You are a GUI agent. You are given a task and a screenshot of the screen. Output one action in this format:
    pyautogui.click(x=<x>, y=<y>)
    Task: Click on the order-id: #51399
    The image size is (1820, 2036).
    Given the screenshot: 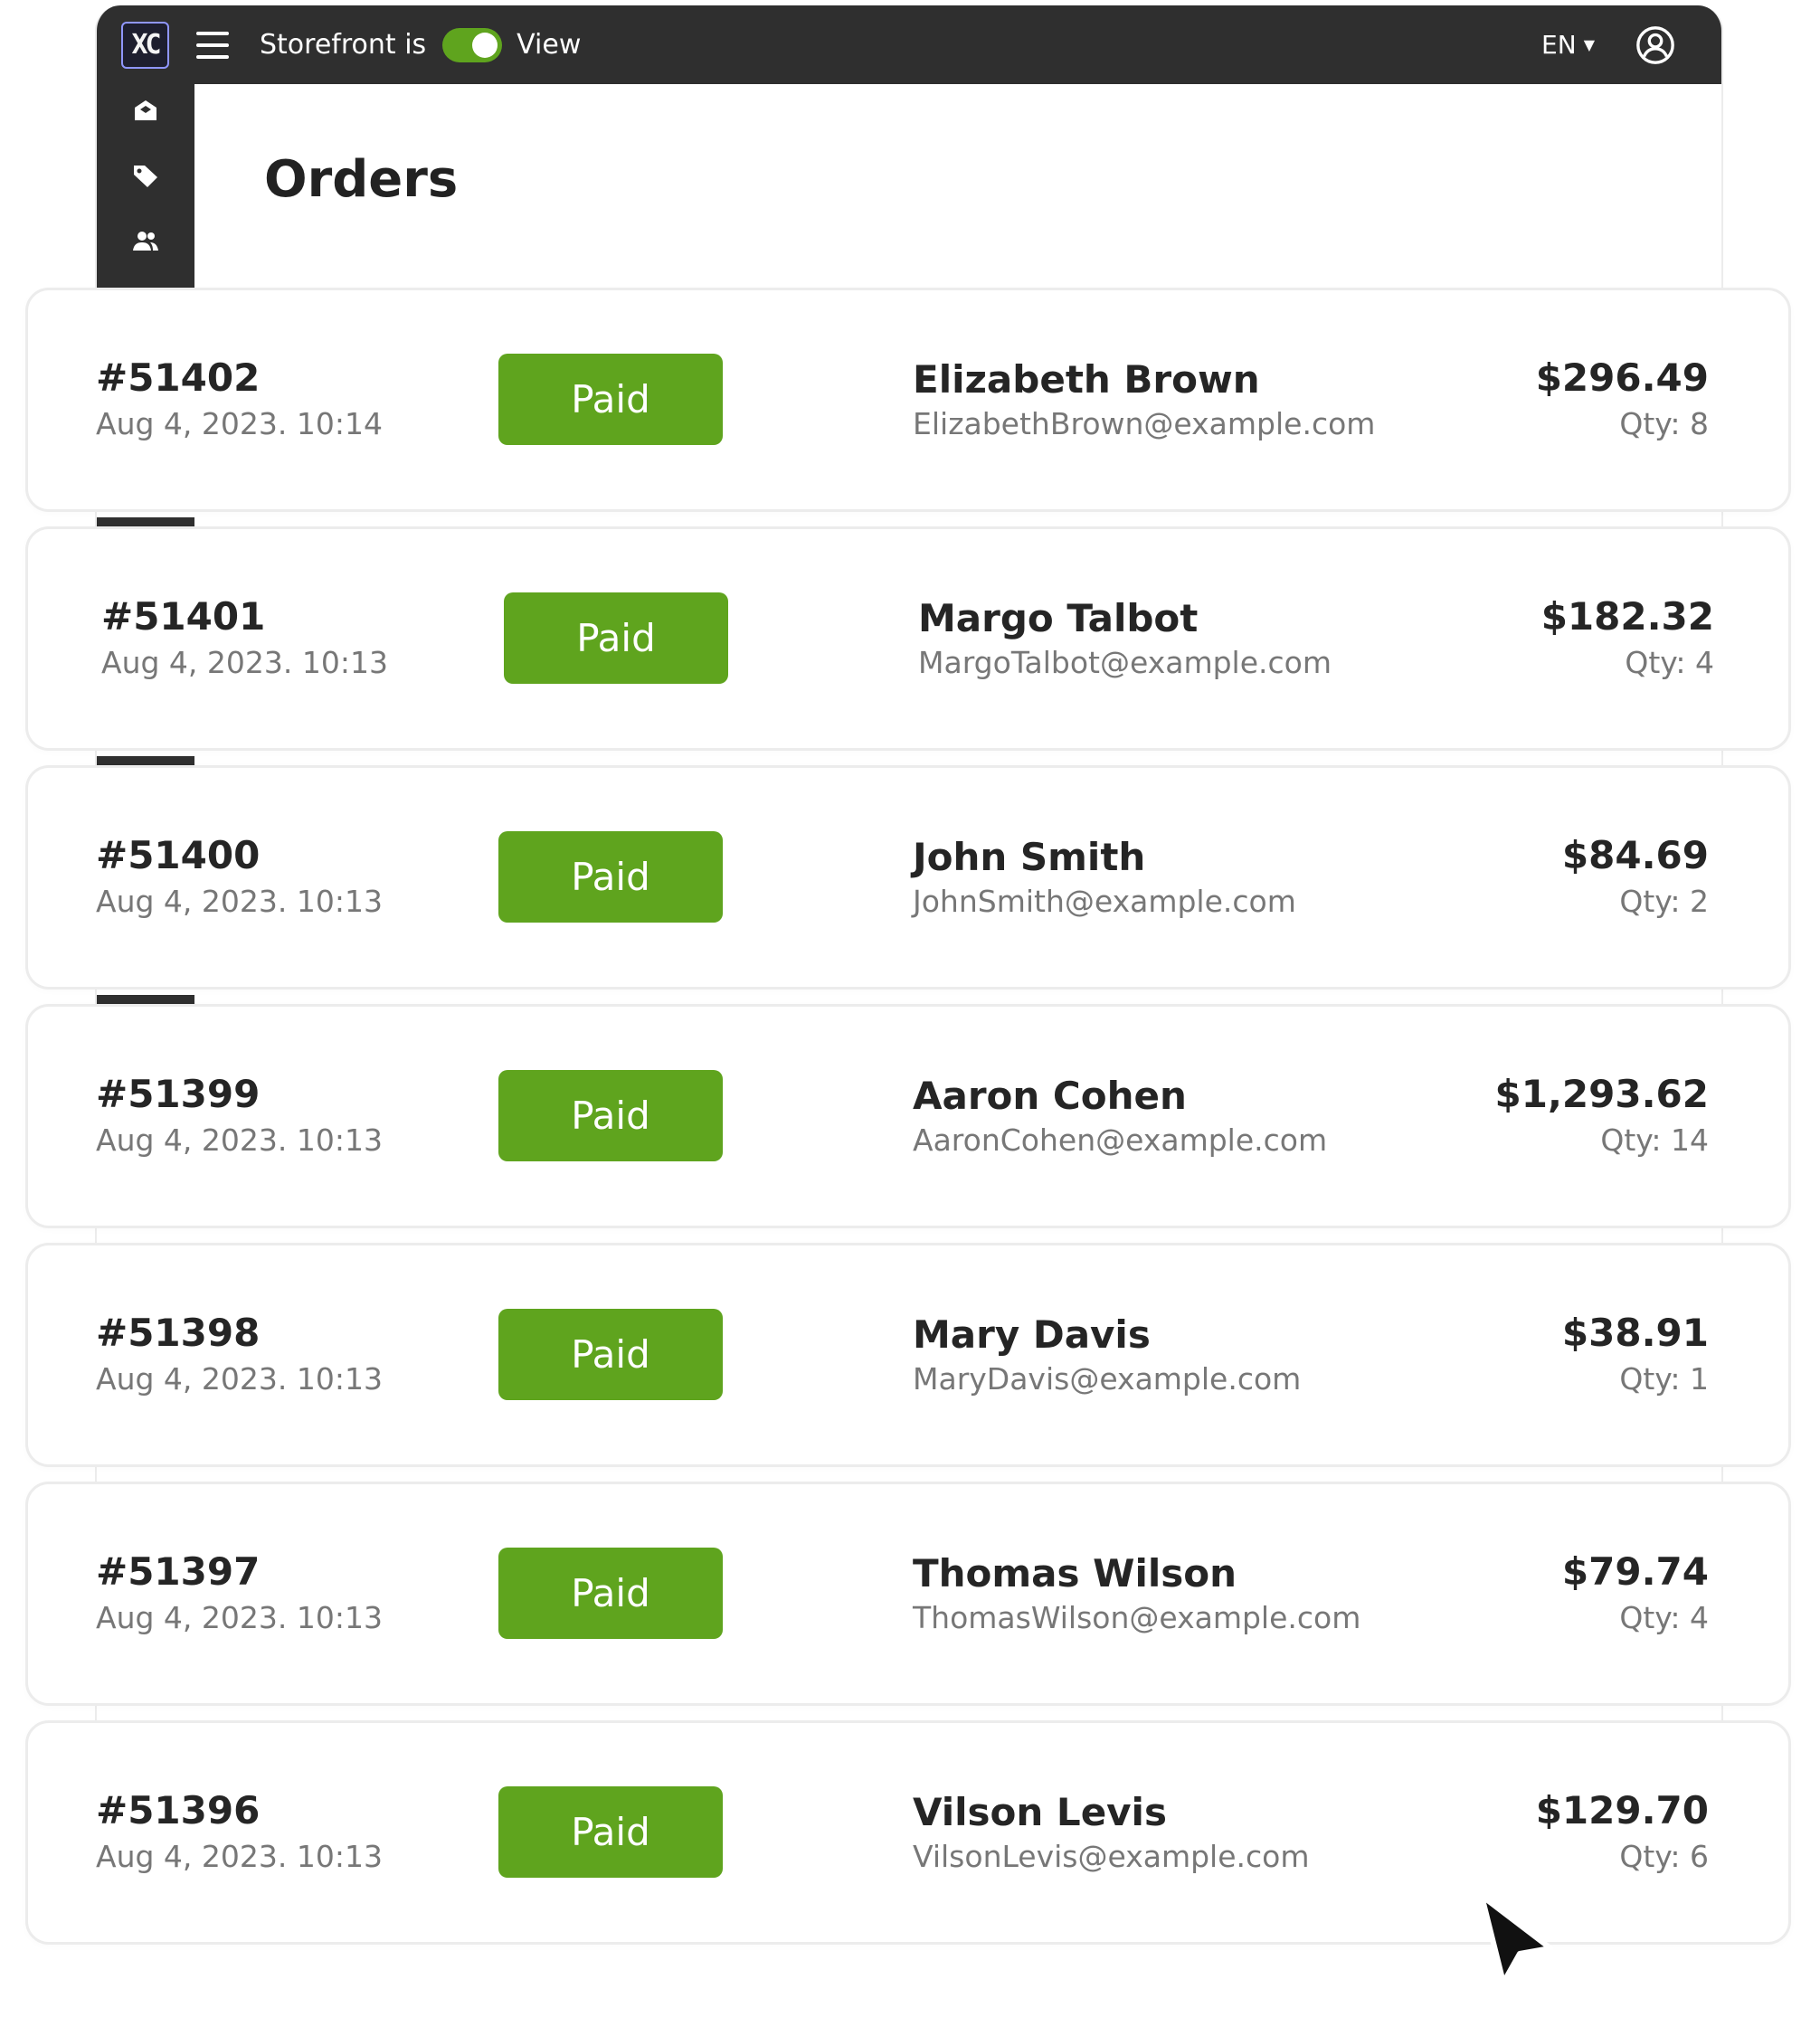 What is the action you would take?
    pyautogui.click(x=179, y=1094)
    